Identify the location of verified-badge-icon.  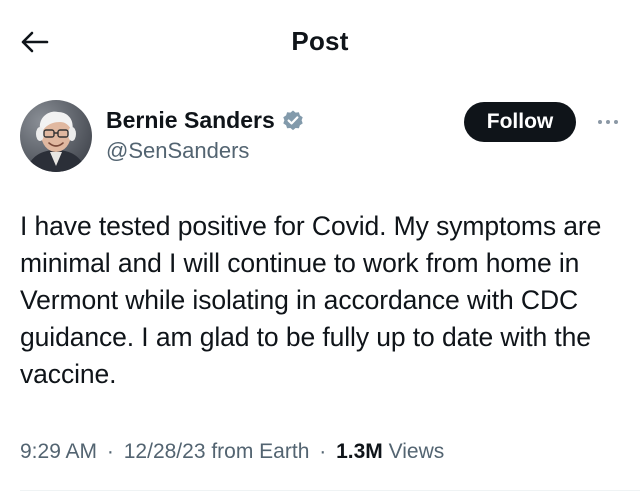
(293, 121).